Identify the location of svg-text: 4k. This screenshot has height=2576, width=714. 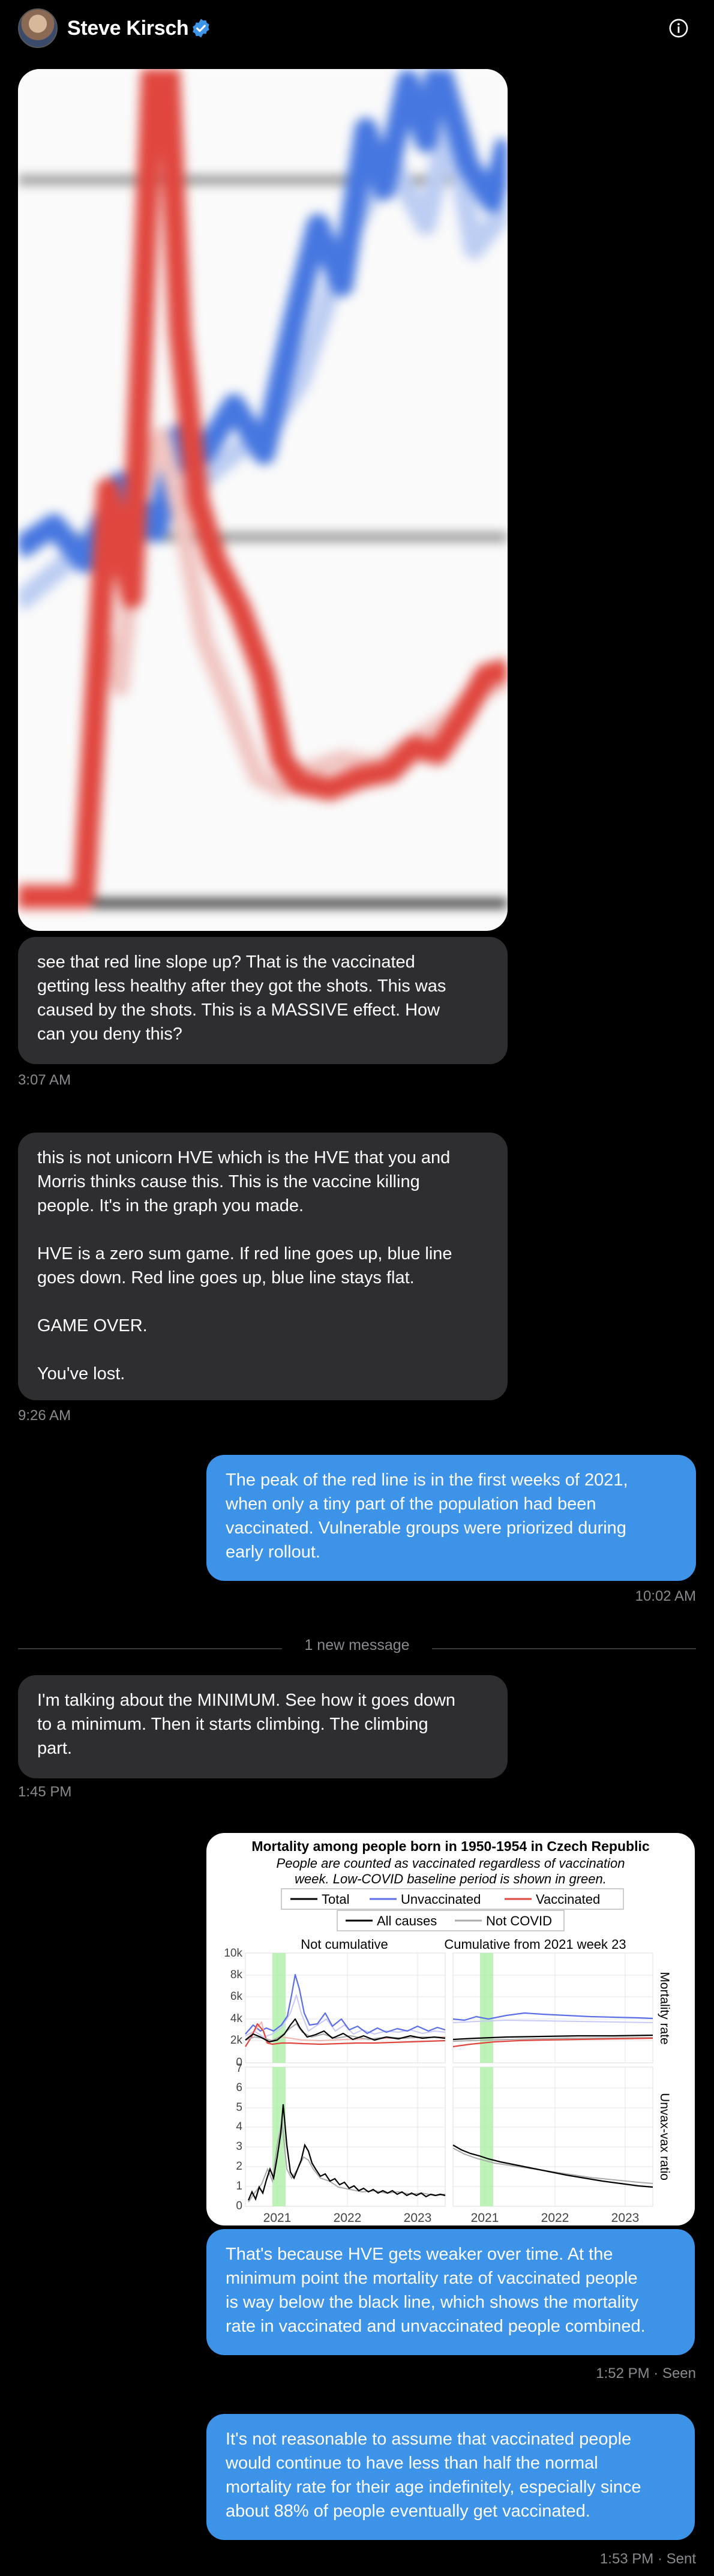
(236, 2018).